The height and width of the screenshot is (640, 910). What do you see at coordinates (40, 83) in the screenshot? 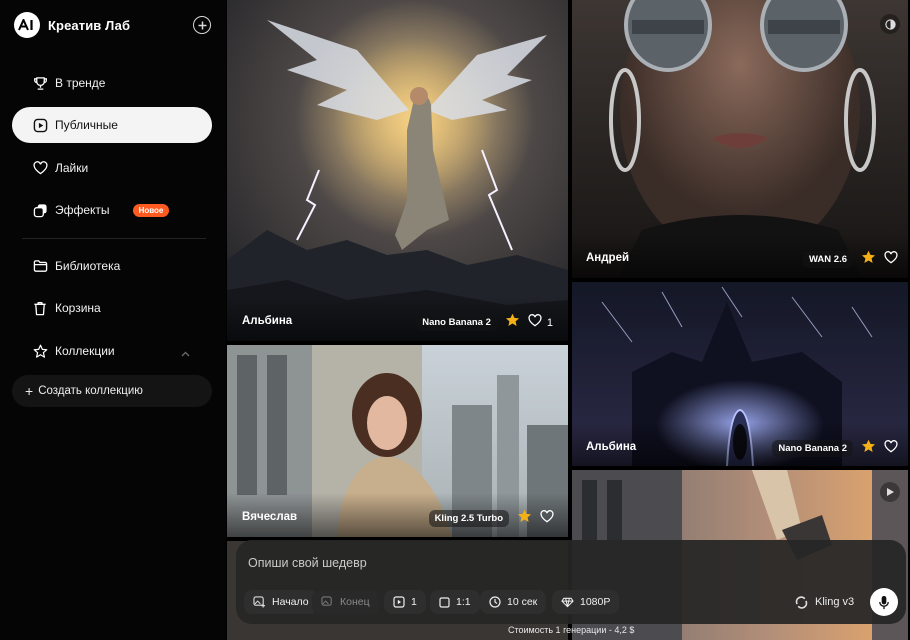
I see `trophy-icon` at bounding box center [40, 83].